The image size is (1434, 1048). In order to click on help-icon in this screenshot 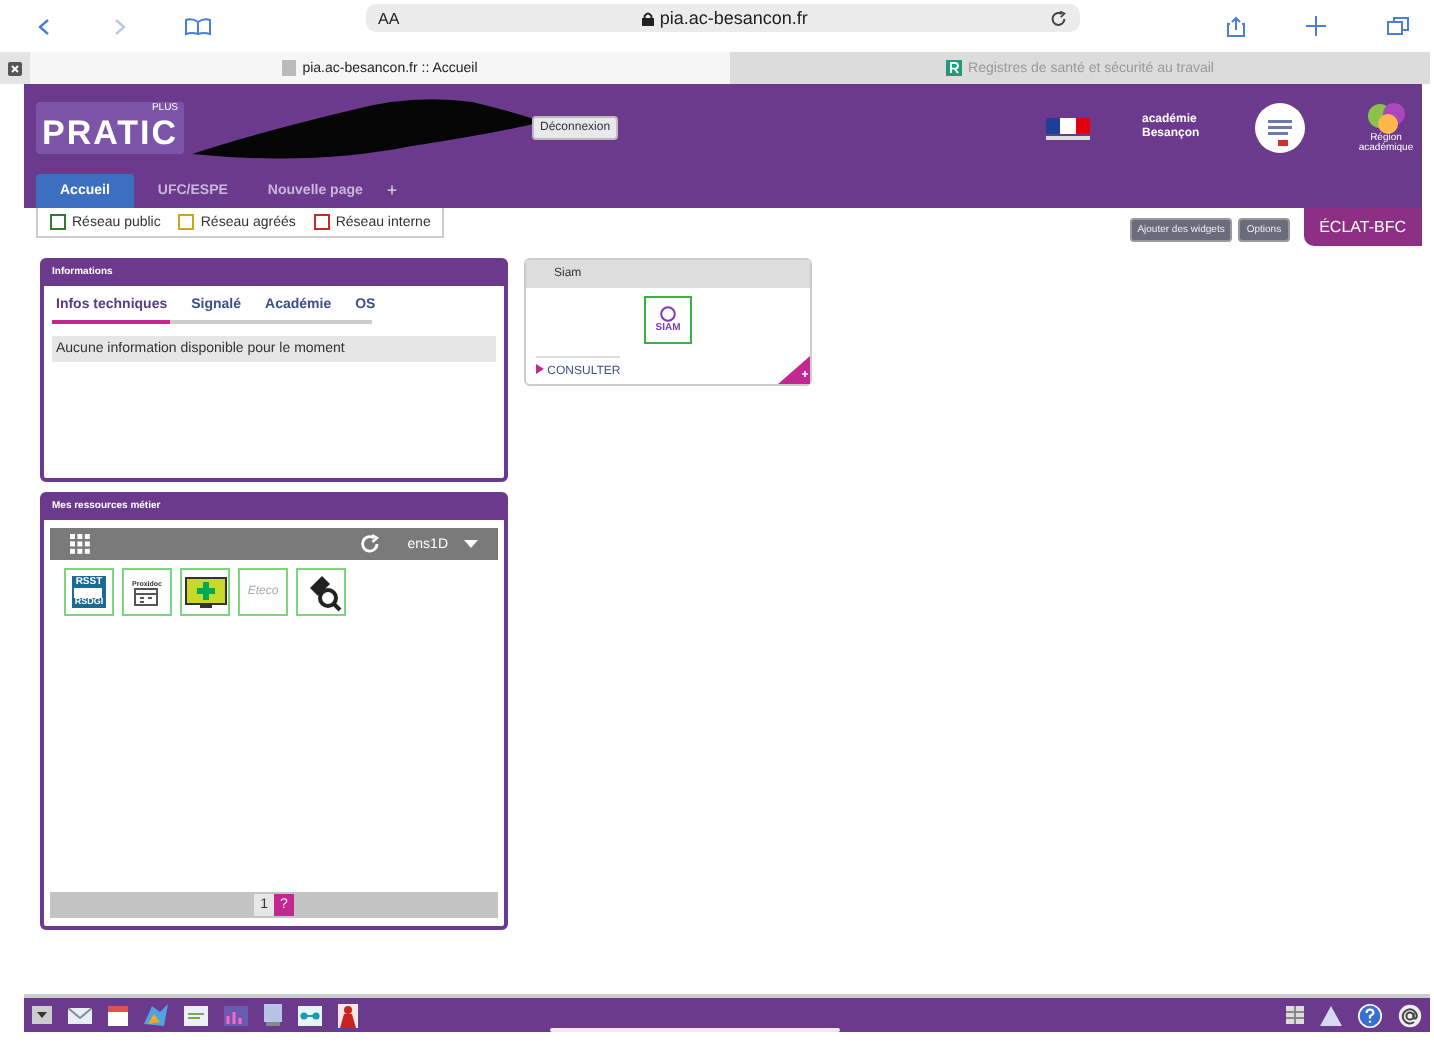, I will do `click(1370, 1015)`.